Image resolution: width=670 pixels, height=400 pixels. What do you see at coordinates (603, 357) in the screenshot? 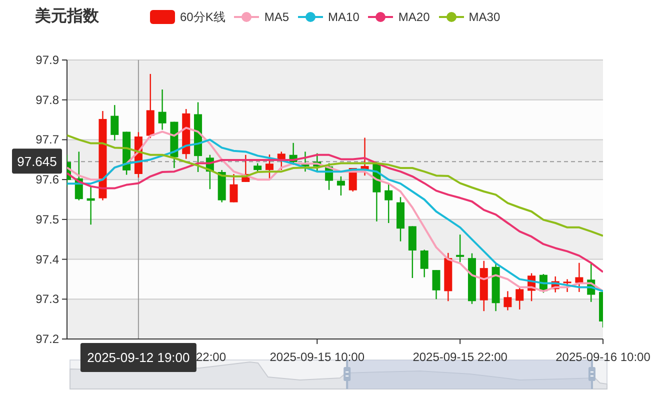
I see `x-axis-label: 2025-09-16 10:00` at bounding box center [603, 357].